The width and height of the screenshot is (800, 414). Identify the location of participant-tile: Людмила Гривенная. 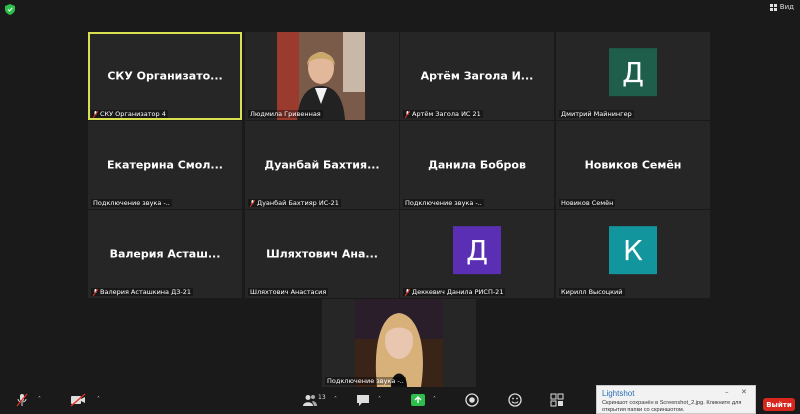
(322, 76).